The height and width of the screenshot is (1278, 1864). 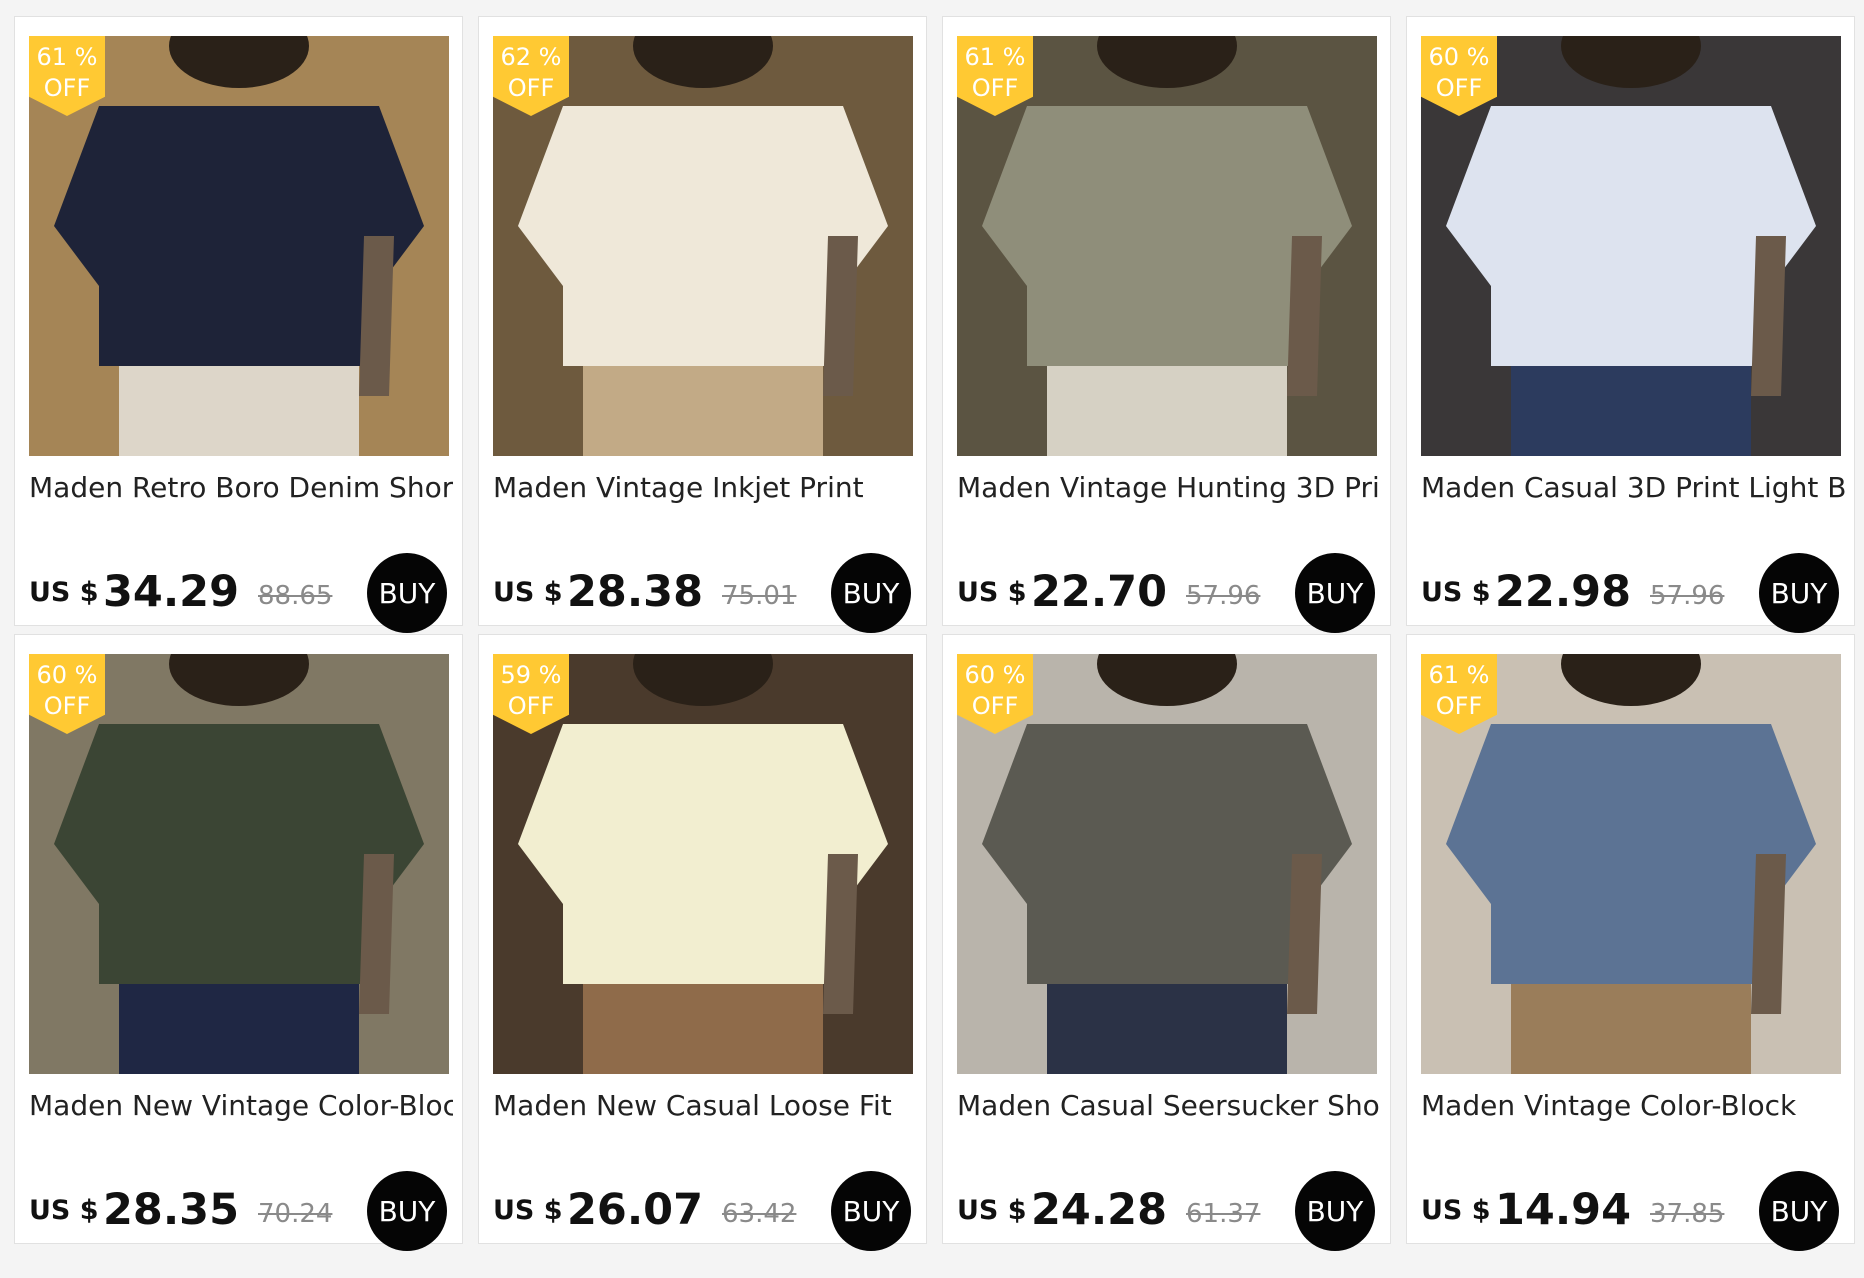 What do you see at coordinates (1633, 1105) in the screenshot?
I see `product-title: Maden Vintage Color-Block` at bounding box center [1633, 1105].